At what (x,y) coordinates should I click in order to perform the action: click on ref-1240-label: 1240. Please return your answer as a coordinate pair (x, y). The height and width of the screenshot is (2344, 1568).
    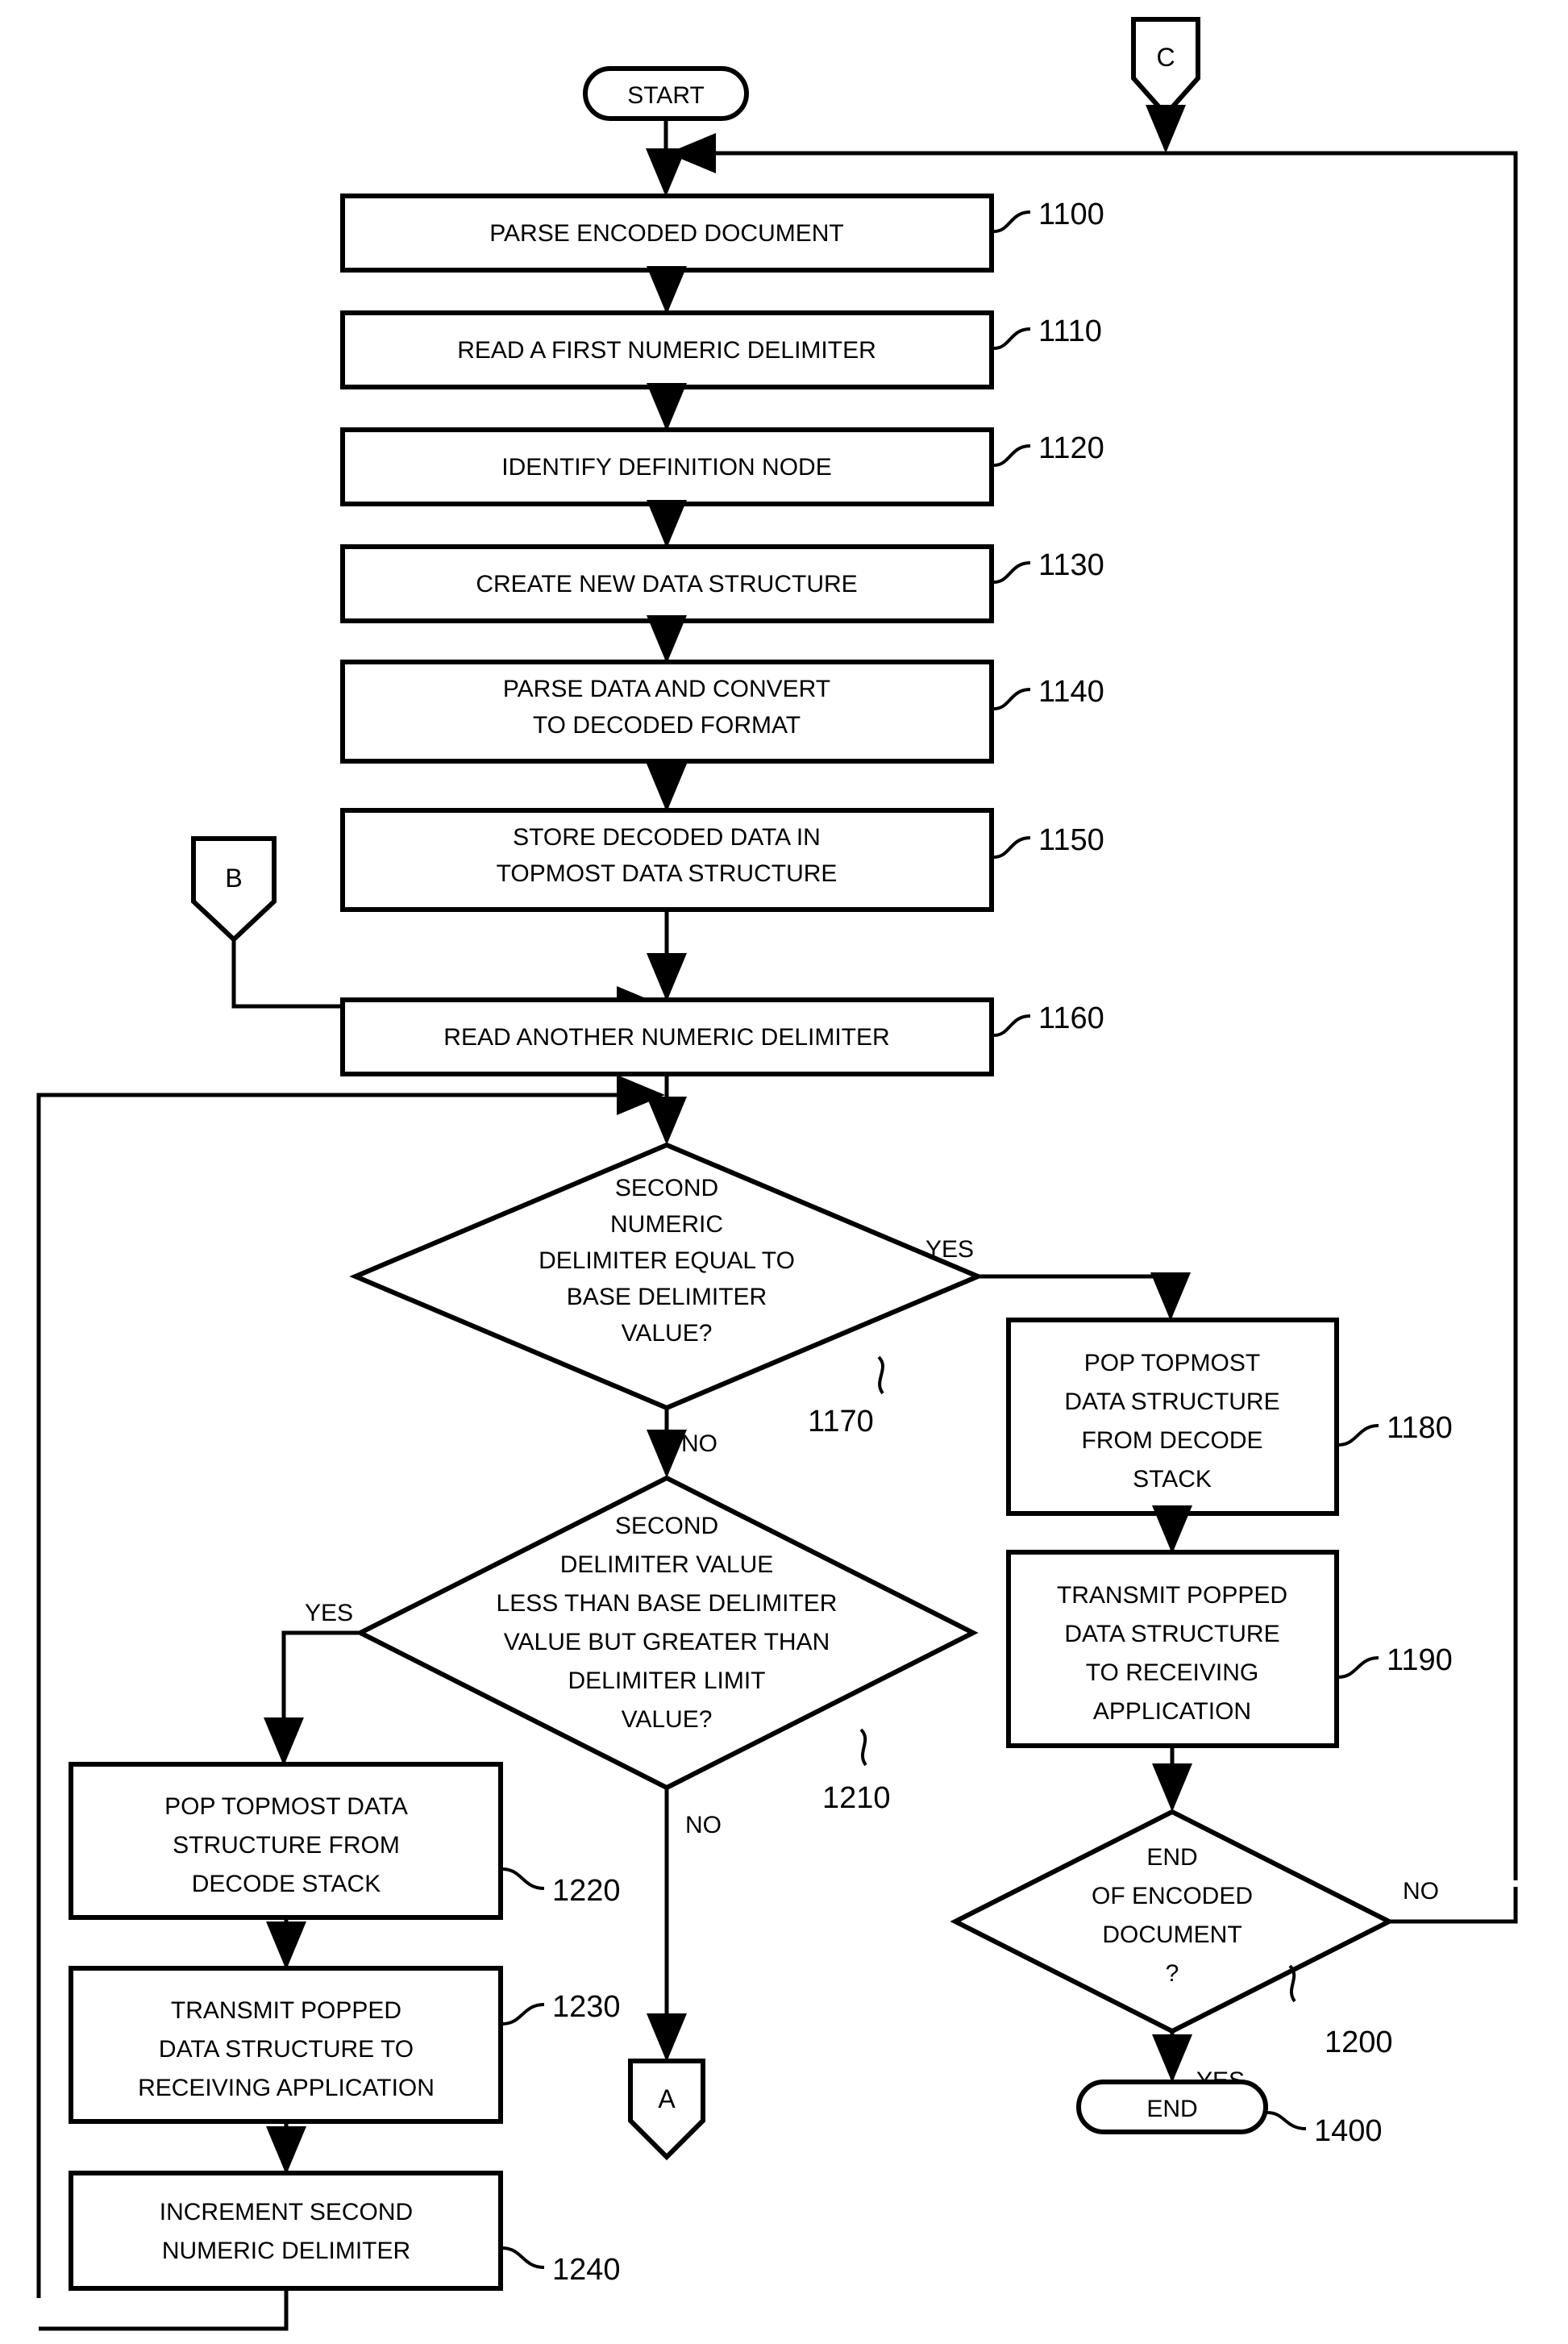
    Looking at the image, I should click on (586, 2270).